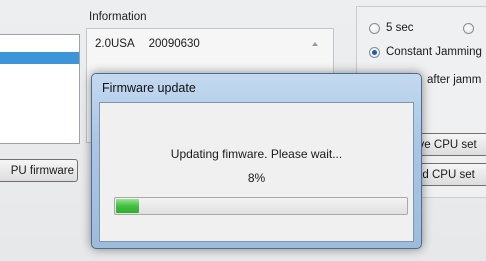 The width and height of the screenshot is (486, 261). What do you see at coordinates (149, 88) in the screenshot?
I see `dialog-title: Firmware update` at bounding box center [149, 88].